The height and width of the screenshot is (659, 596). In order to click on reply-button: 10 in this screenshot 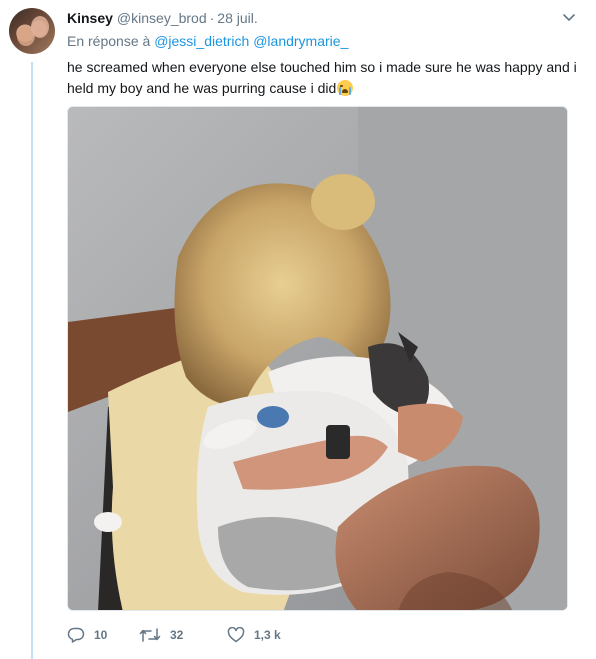, I will do `click(103, 635)`.